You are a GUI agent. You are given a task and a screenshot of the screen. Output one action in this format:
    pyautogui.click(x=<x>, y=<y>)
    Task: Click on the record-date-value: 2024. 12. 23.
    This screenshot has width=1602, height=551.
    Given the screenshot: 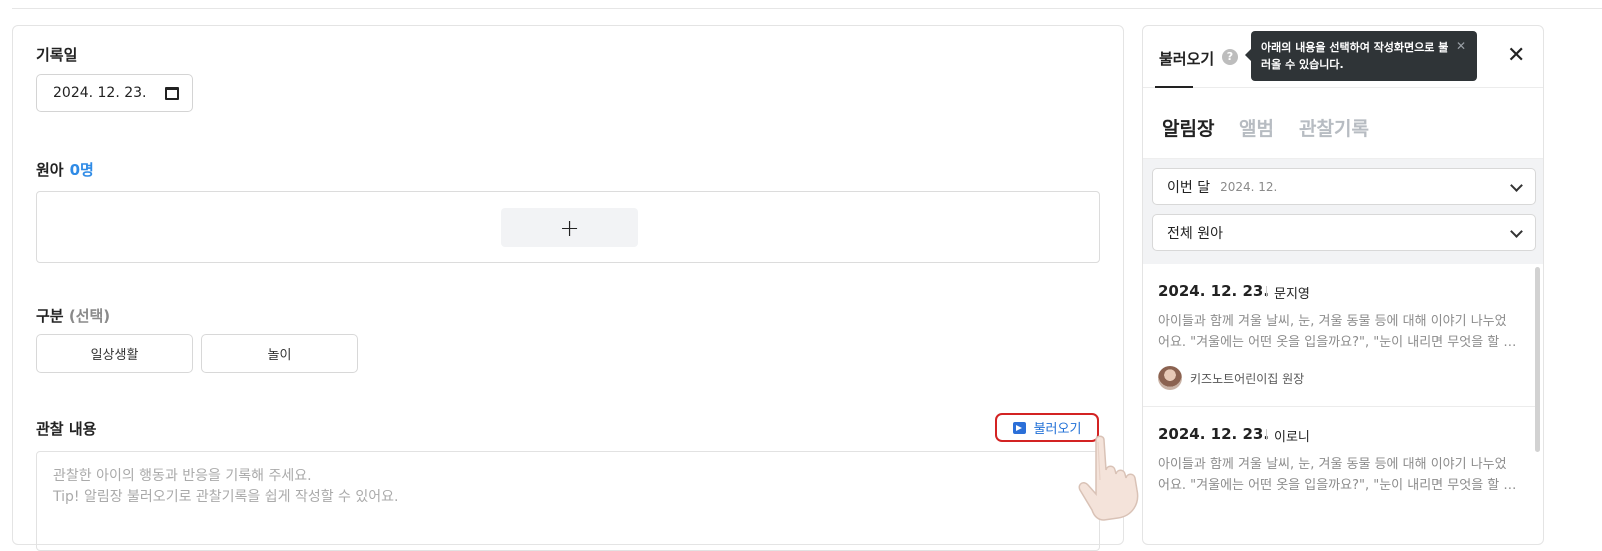 What is the action you would take?
    pyautogui.click(x=100, y=93)
    